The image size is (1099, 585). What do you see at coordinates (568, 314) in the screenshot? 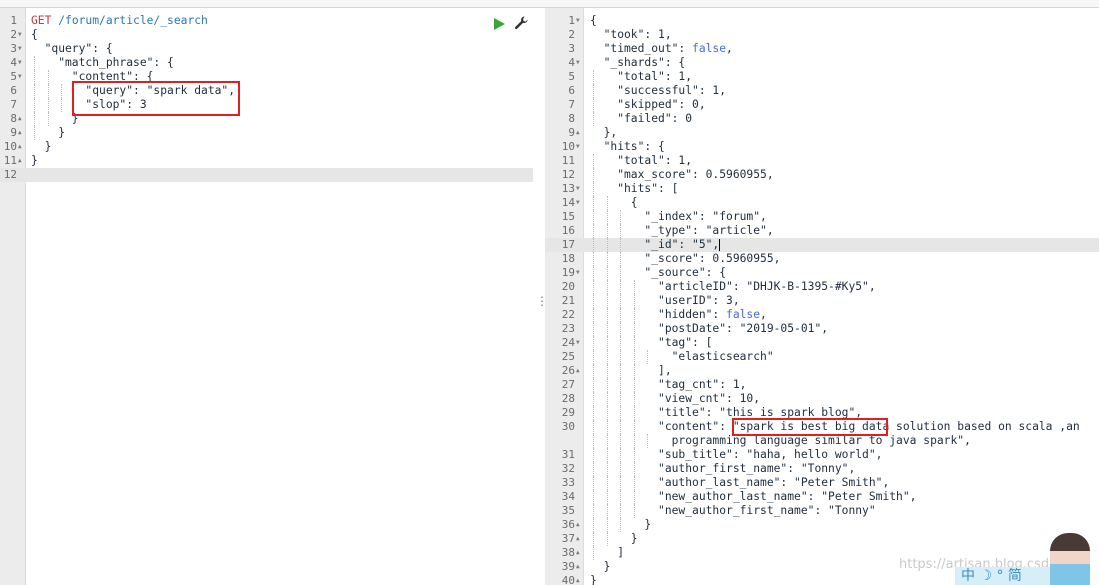
I see `line-number: 22` at bounding box center [568, 314].